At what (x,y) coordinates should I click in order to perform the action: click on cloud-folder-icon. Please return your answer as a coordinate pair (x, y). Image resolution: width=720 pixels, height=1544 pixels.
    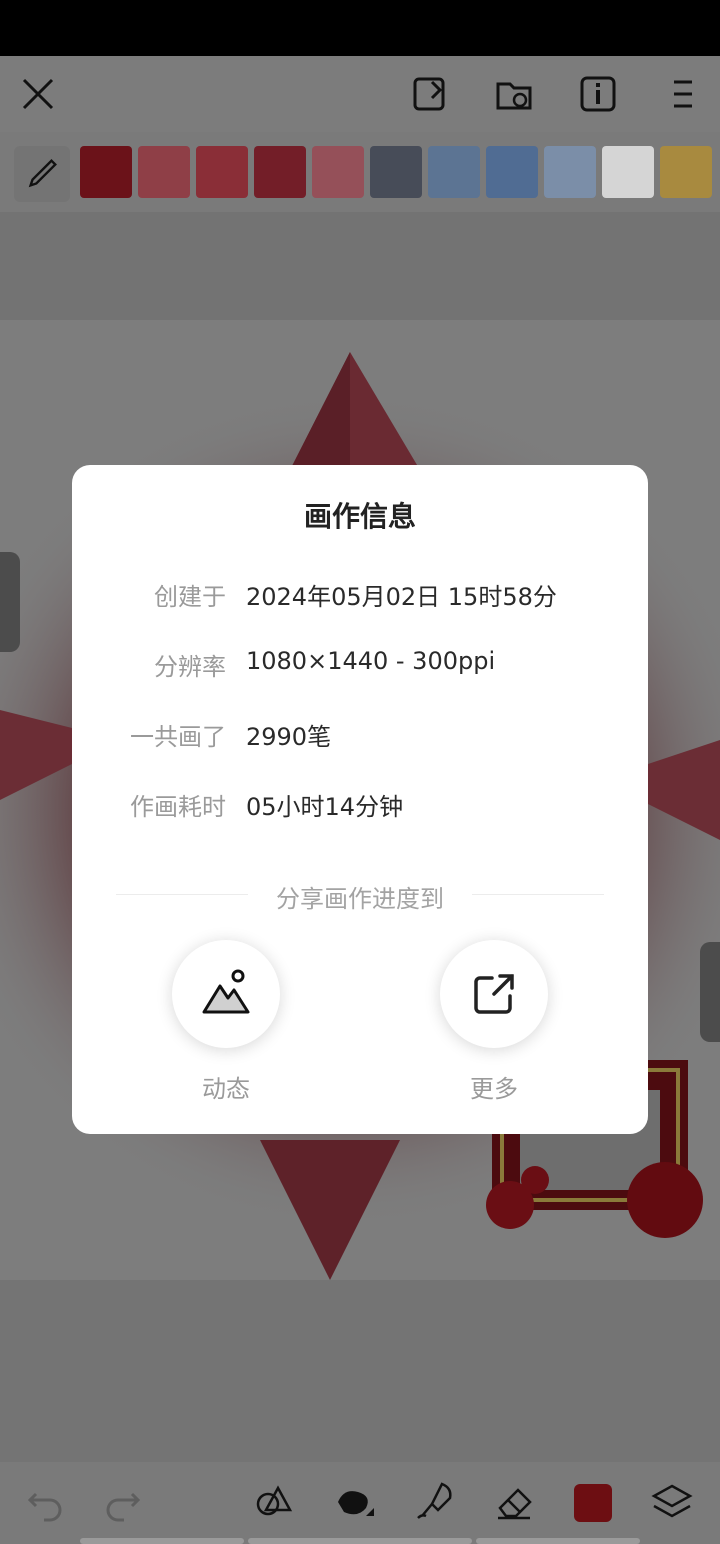
    Looking at the image, I should click on (514, 94).